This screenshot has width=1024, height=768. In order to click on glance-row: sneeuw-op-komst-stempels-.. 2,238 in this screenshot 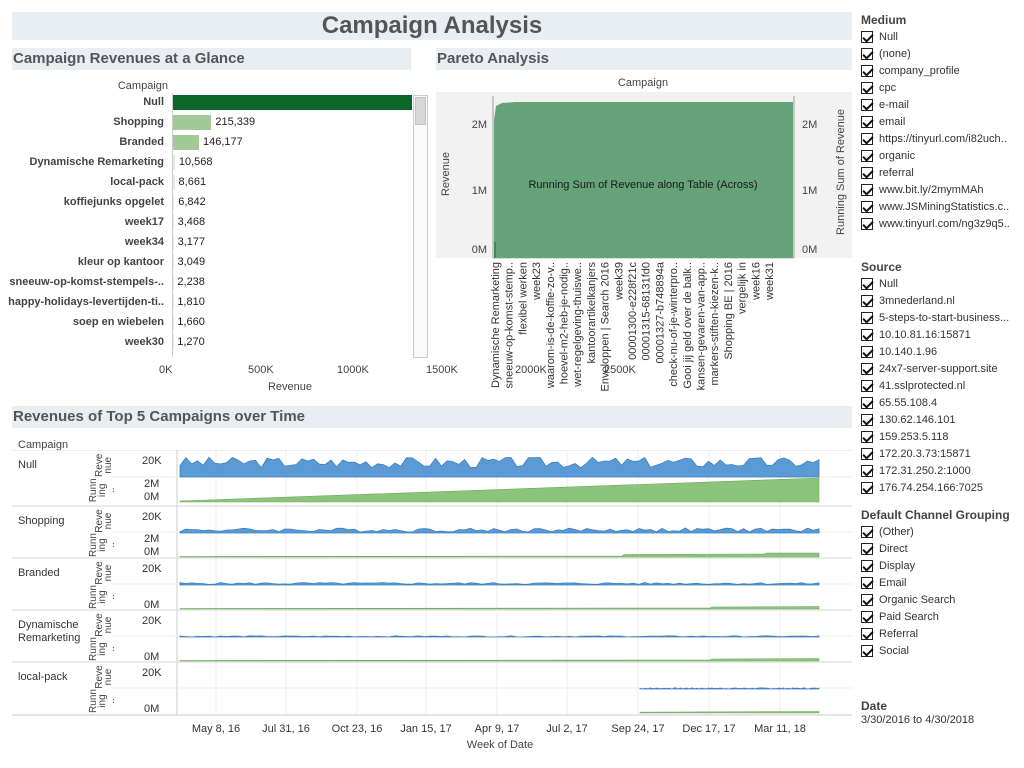, I will do `click(206, 283)`.